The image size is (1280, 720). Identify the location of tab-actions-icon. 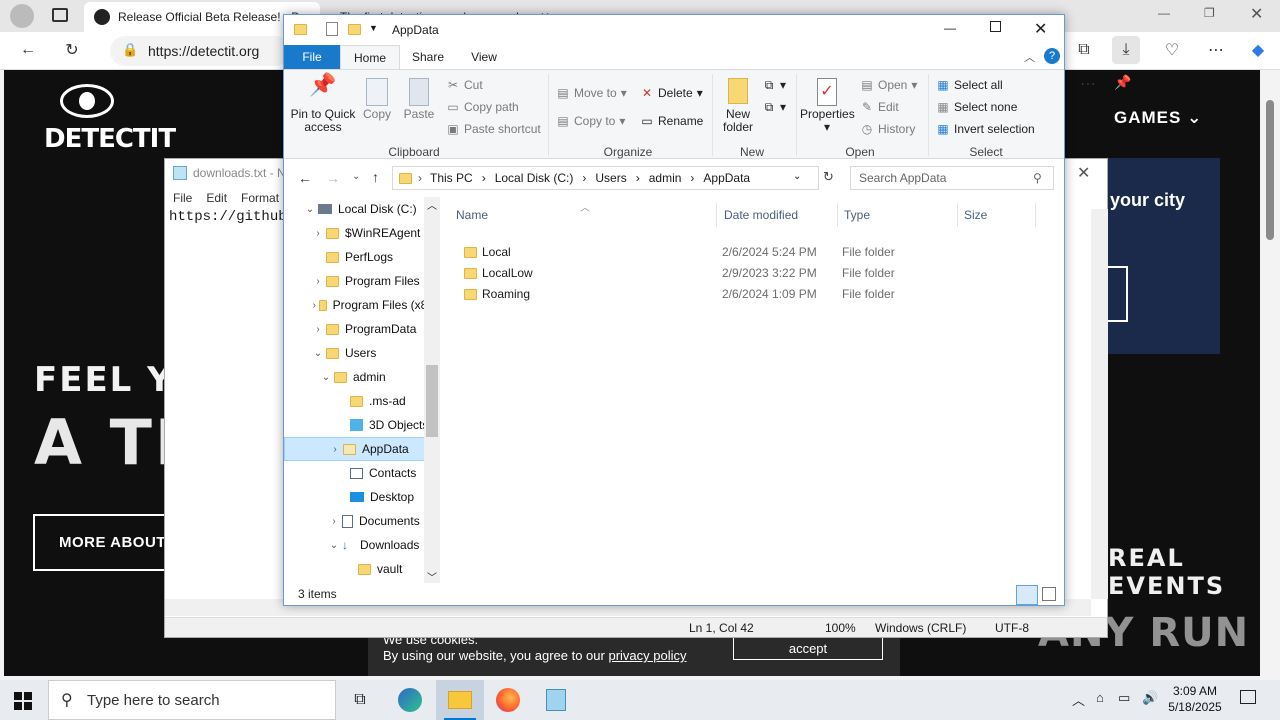
(60, 15).